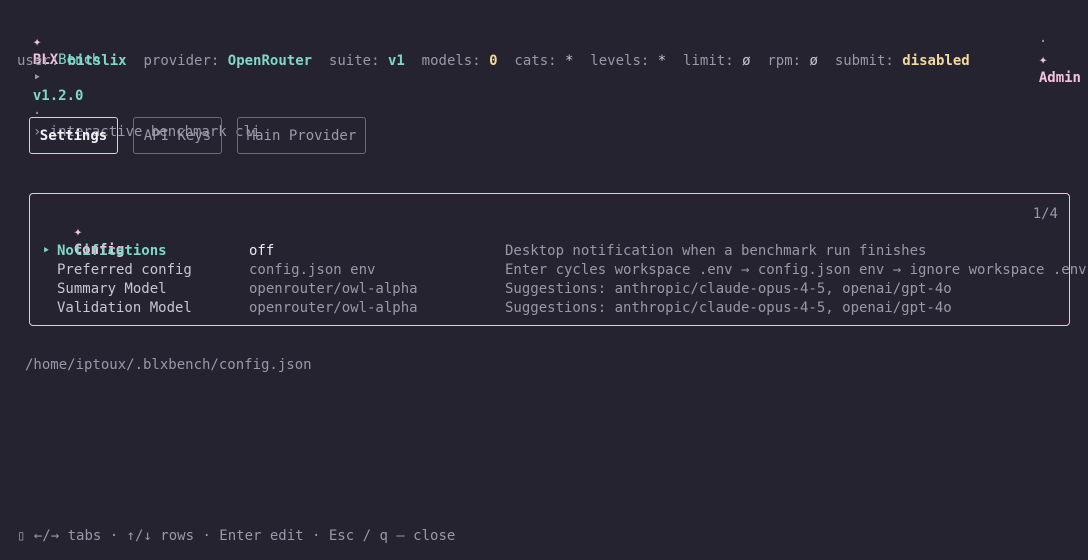 This screenshot has height=560, width=1088. Describe the element at coordinates (1051, 51) in the screenshot. I see `admin-indicator: · ✦ Admin` at that location.